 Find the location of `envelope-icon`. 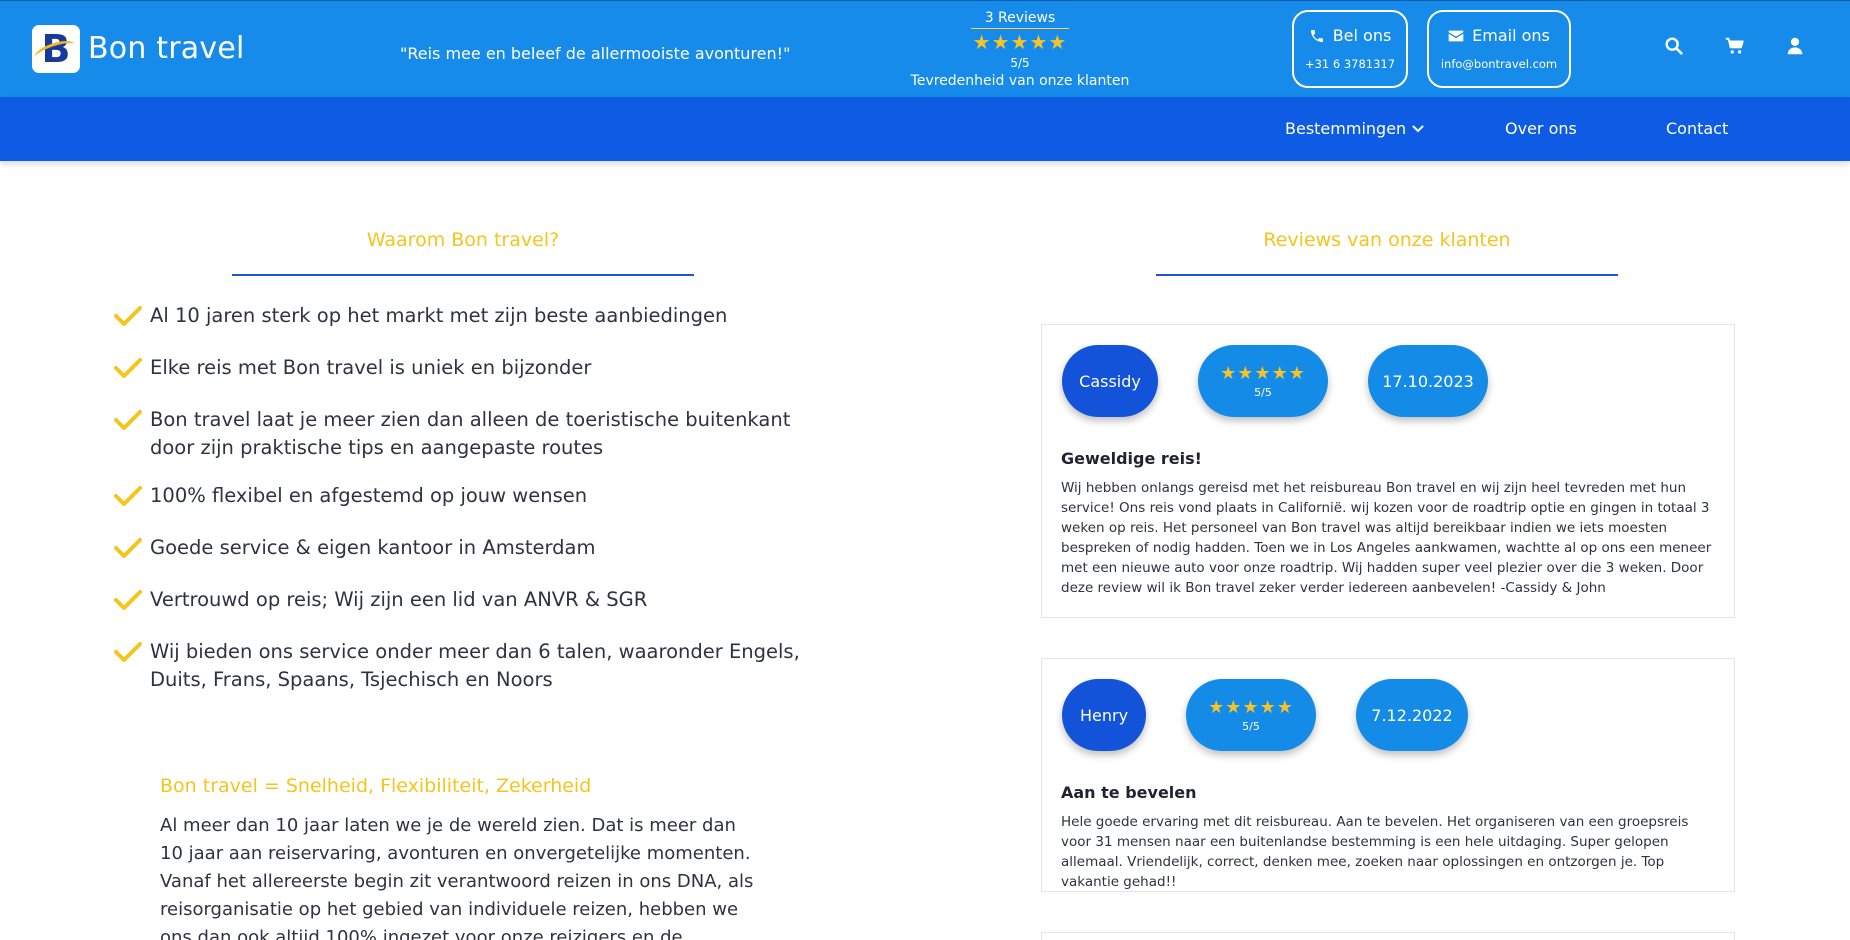

envelope-icon is located at coordinates (1456, 35).